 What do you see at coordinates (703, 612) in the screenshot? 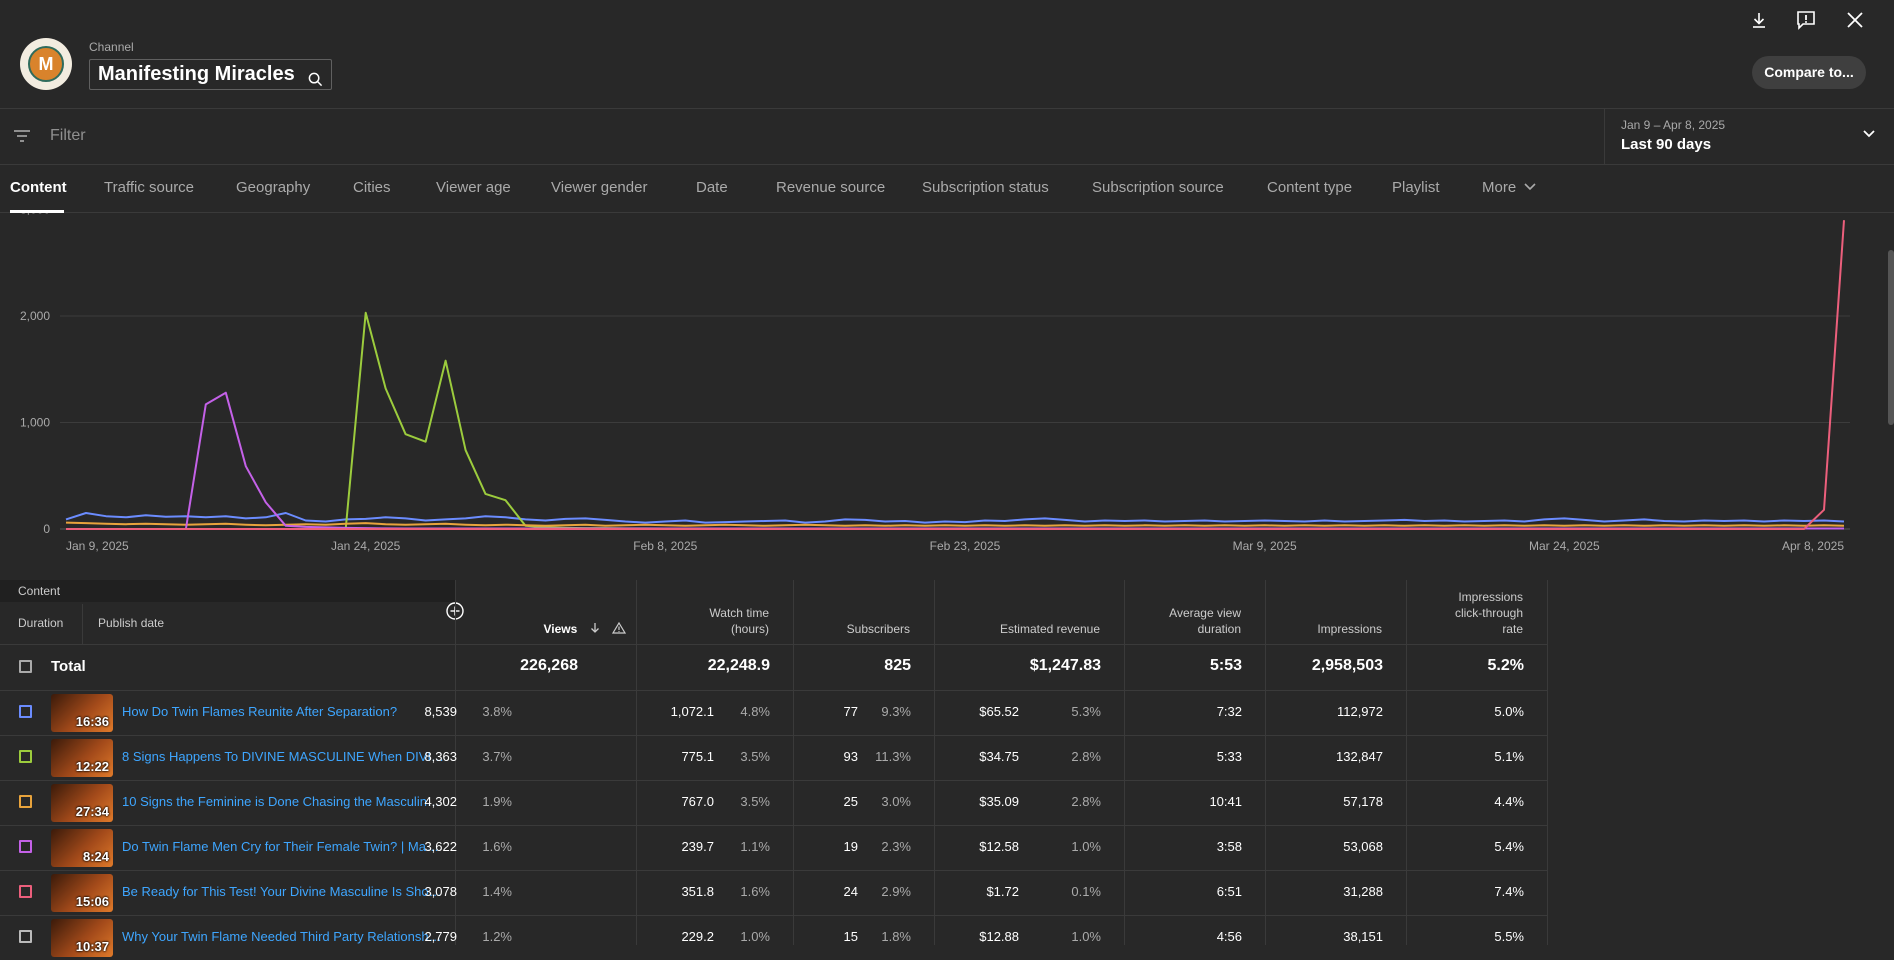
I see `column-header-watch-time: Watch time (hours)` at bounding box center [703, 612].